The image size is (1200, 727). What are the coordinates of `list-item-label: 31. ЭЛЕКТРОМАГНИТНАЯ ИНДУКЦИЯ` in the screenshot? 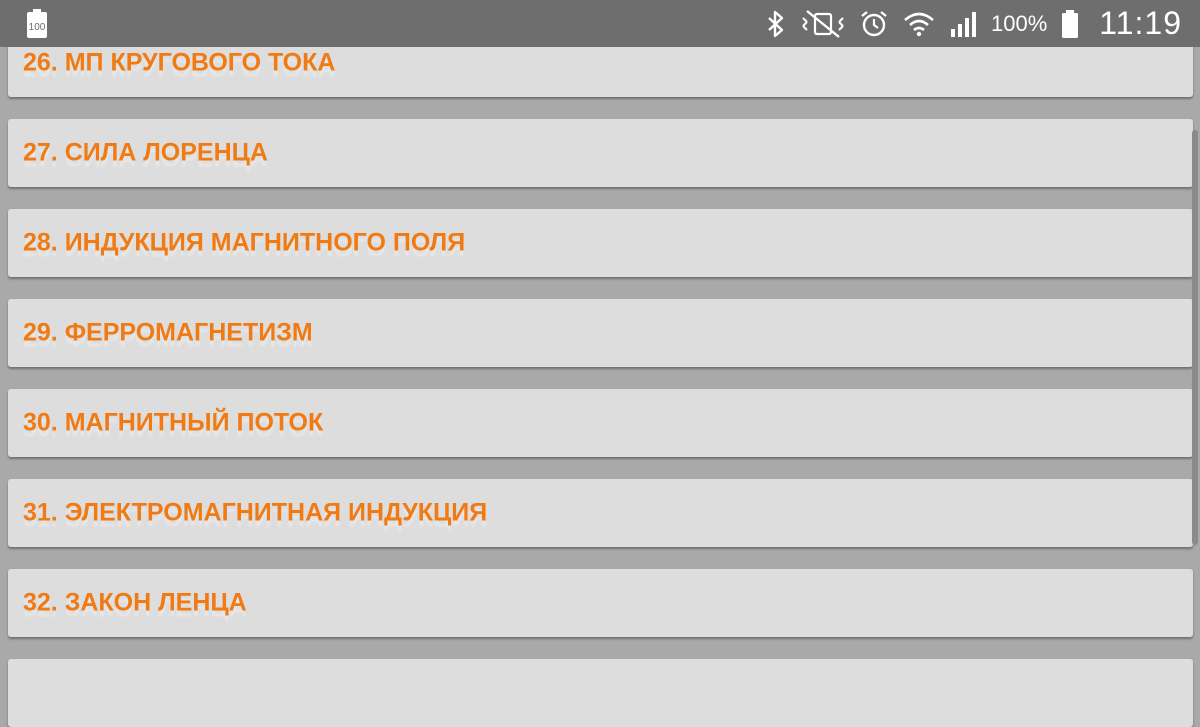 It's located at (255, 512).